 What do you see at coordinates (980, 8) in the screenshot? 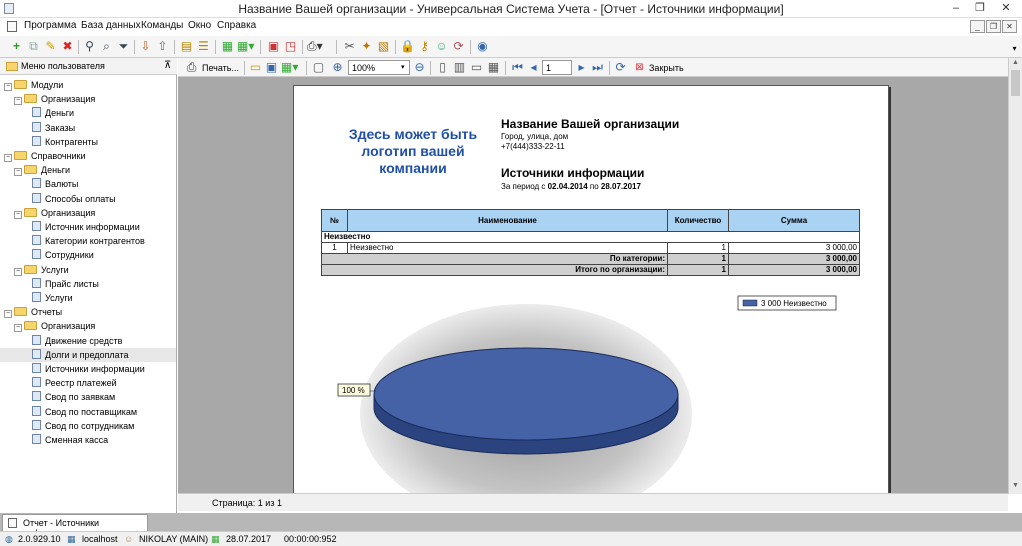
I see `restore-button: ❐` at bounding box center [980, 8].